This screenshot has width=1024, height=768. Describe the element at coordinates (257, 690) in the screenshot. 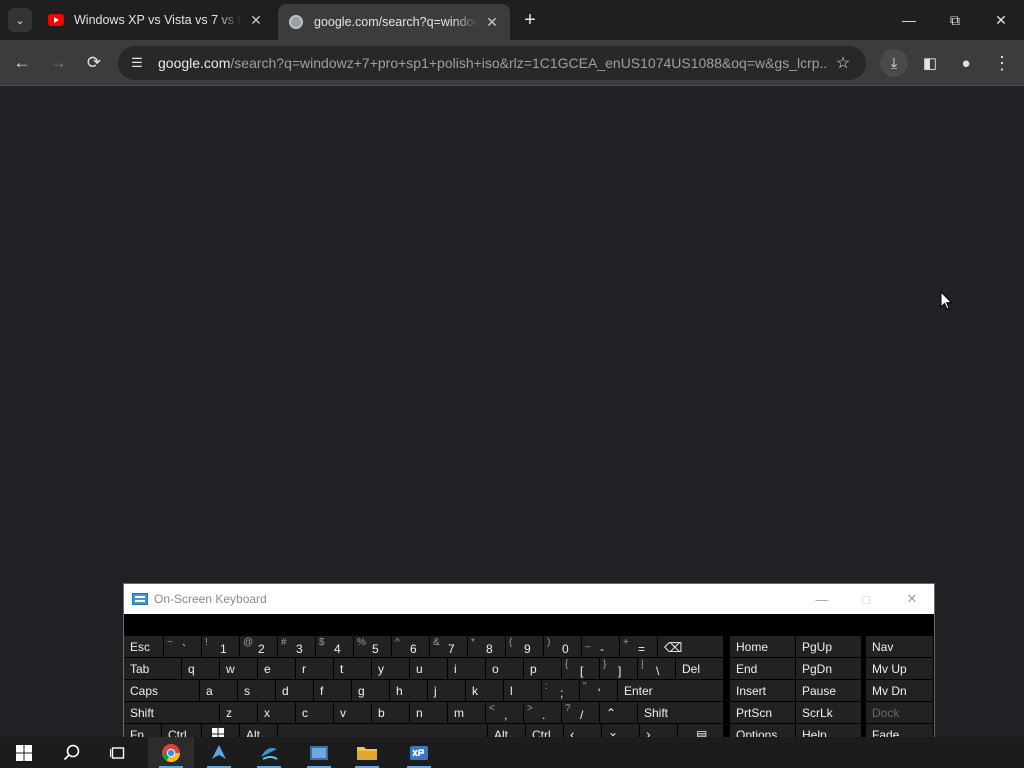

I see `key-s: s` at that location.